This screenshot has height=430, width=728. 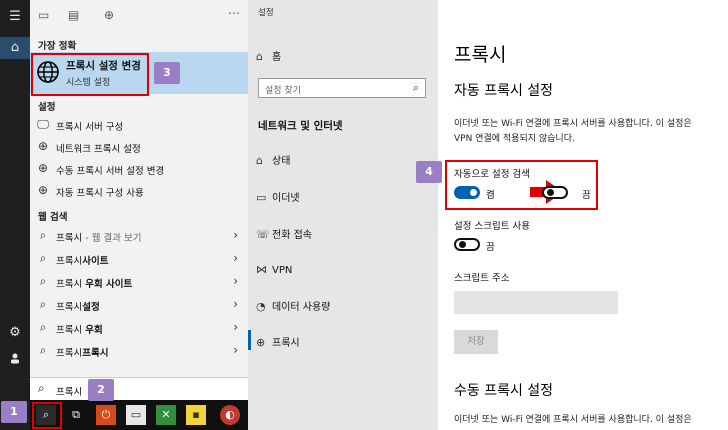 What do you see at coordinates (283, 91) in the screenshot?
I see `settings-search-placeholder: 설정 찾기` at bounding box center [283, 91].